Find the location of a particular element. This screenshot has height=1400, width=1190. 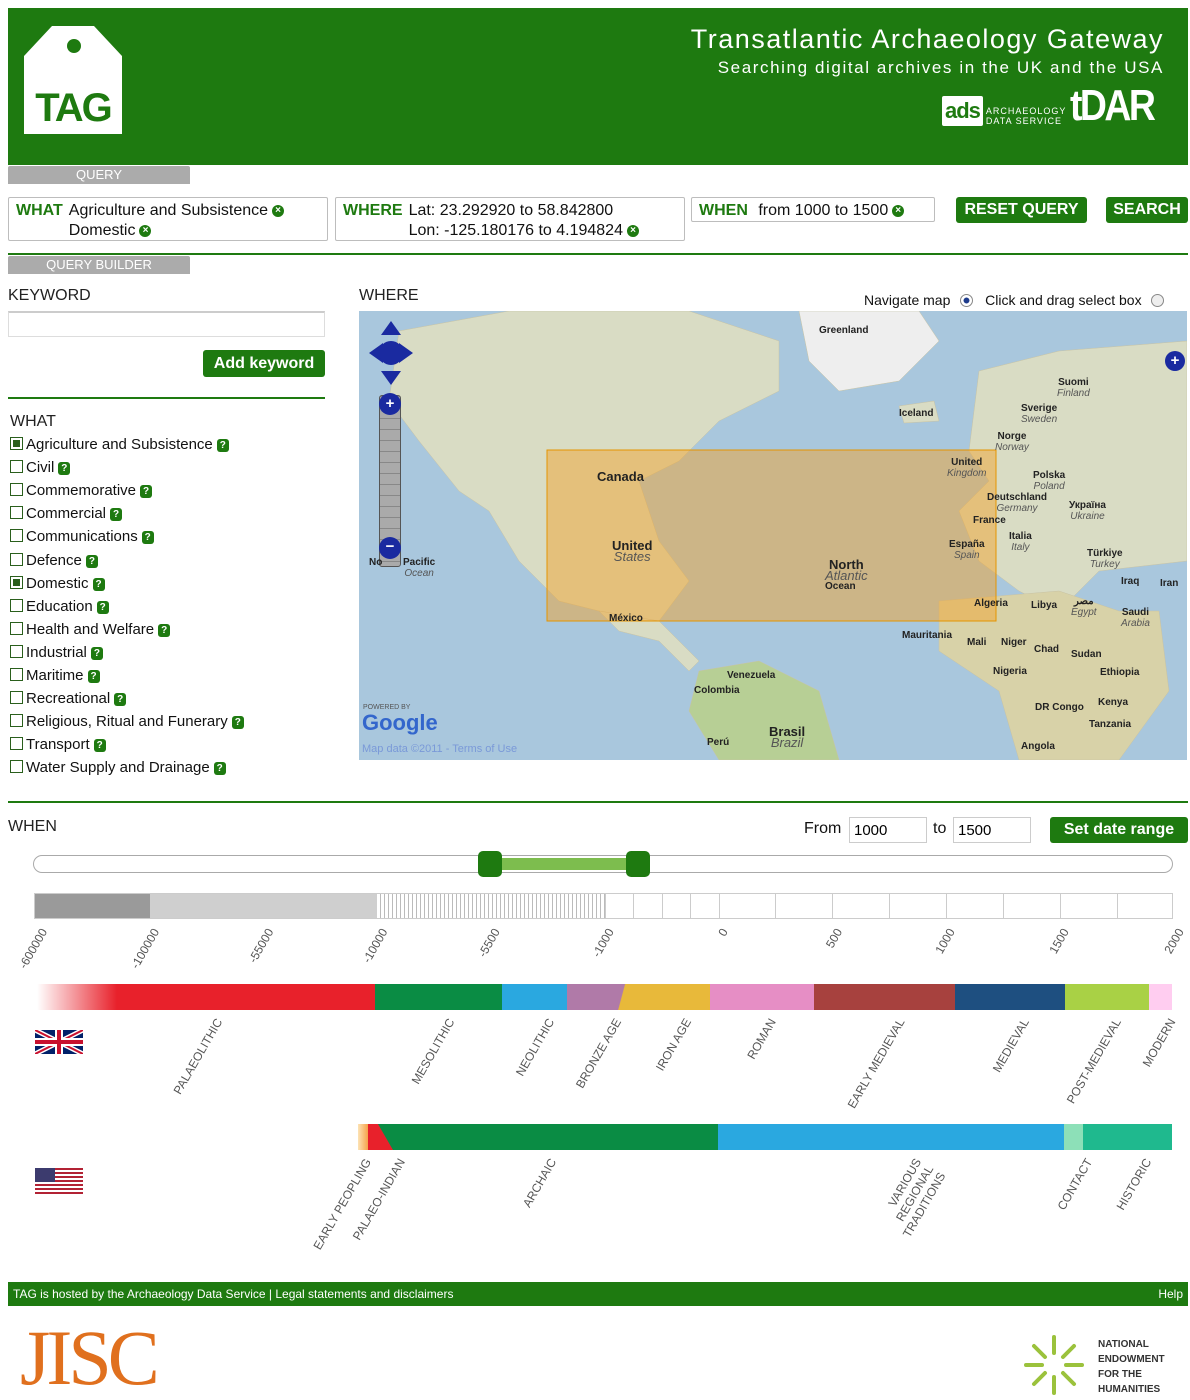

map-label: Deutschland Germany is located at coordinates (1017, 503).